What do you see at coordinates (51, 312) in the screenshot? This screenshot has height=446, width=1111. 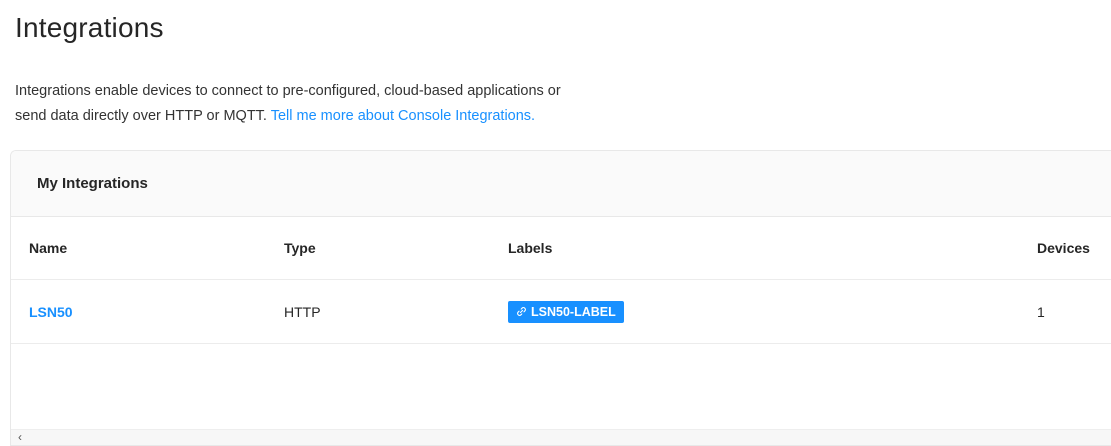 I see `integration-name-link: LSN50` at bounding box center [51, 312].